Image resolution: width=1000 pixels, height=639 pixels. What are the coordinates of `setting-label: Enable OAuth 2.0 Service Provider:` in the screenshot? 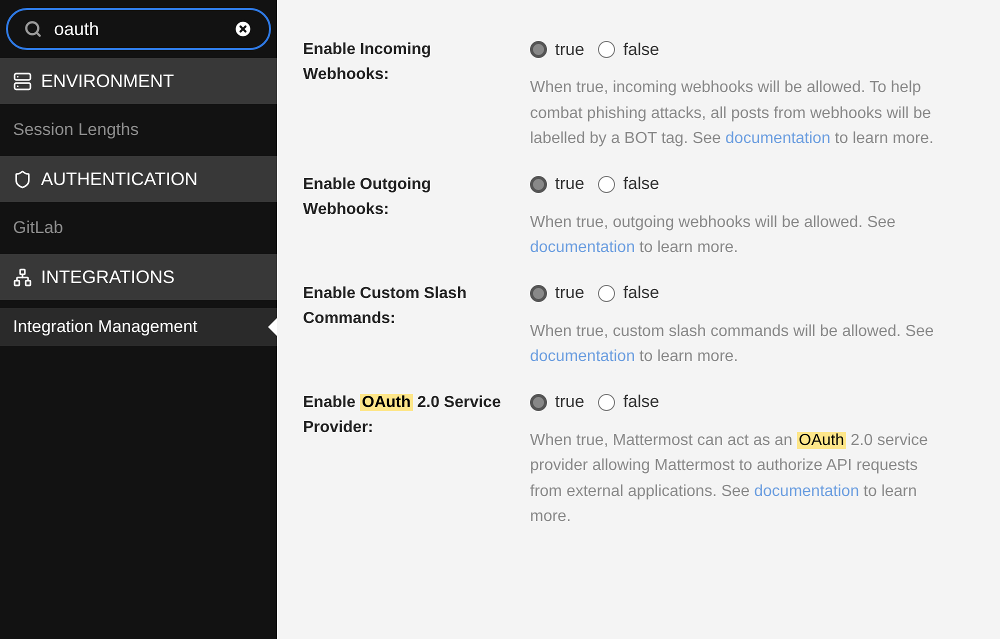 It's located at (402, 415).